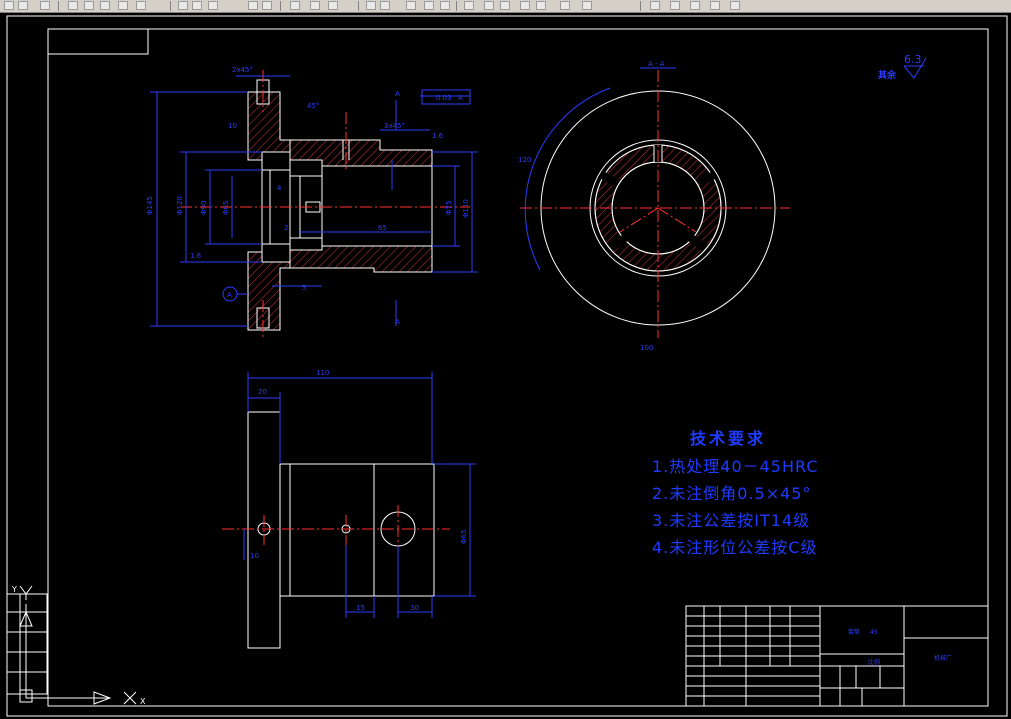 The height and width of the screenshot is (719, 1011). Describe the element at coordinates (232, 126) in the screenshot. I see `dim-d10: 10` at that location.